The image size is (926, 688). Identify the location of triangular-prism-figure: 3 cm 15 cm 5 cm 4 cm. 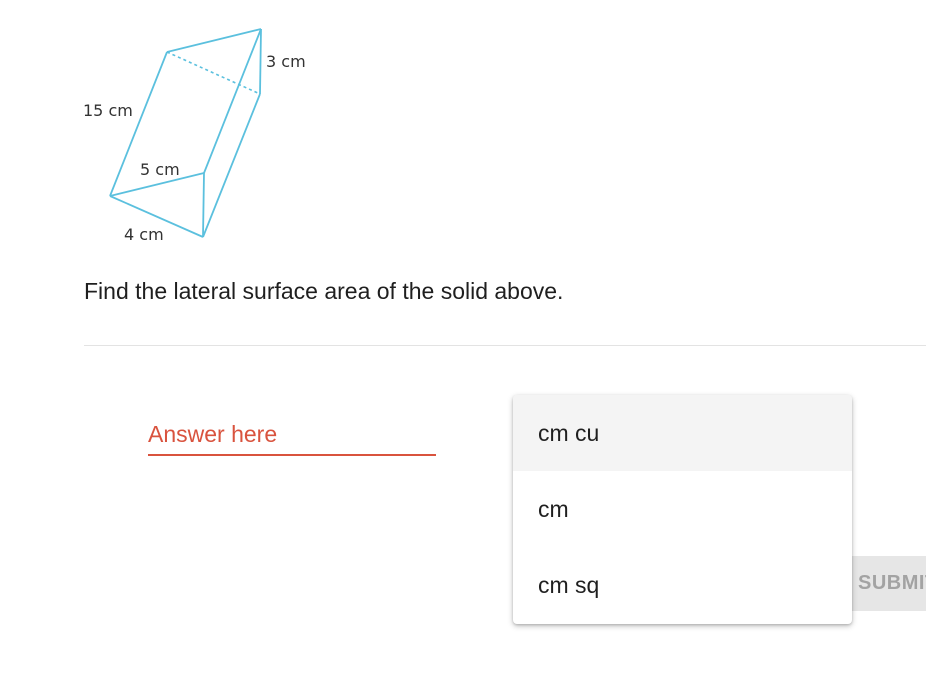
(200, 133).